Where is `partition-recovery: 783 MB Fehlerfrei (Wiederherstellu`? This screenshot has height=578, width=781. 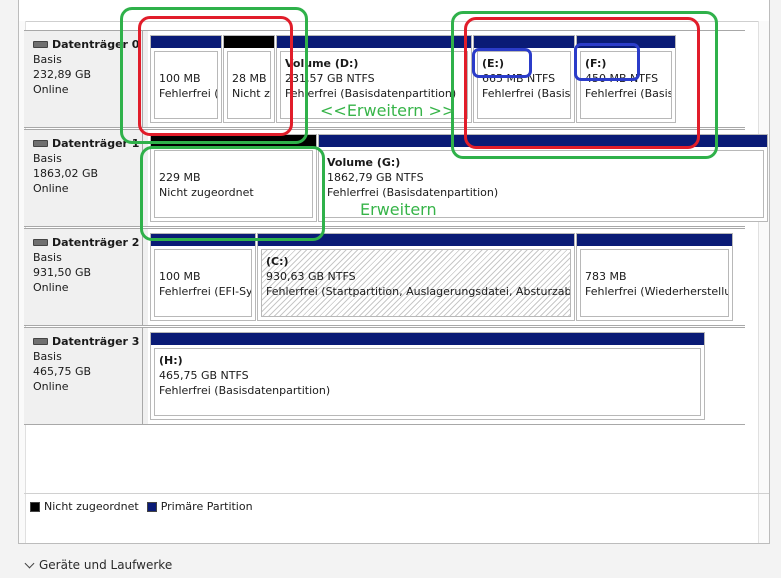 partition-recovery: 783 MB Fehlerfrei (Wiederherstellu is located at coordinates (654, 277).